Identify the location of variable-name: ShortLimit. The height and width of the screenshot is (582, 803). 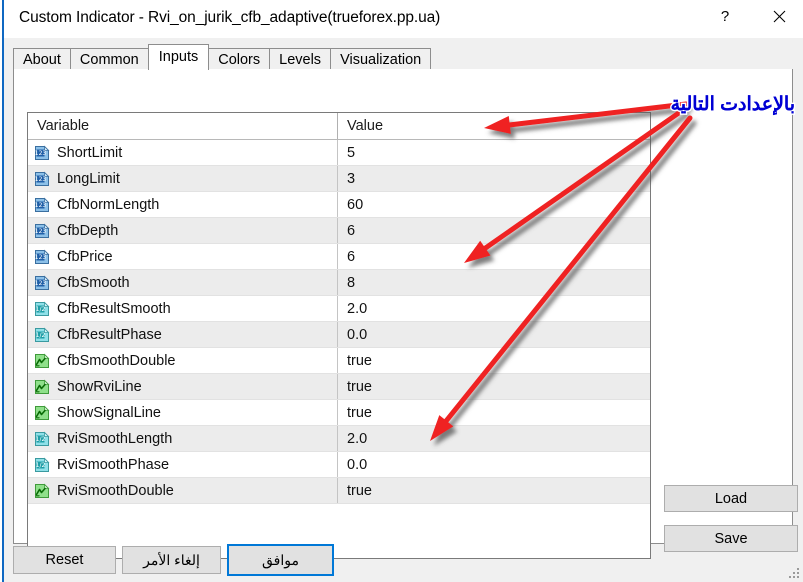
(90, 152).